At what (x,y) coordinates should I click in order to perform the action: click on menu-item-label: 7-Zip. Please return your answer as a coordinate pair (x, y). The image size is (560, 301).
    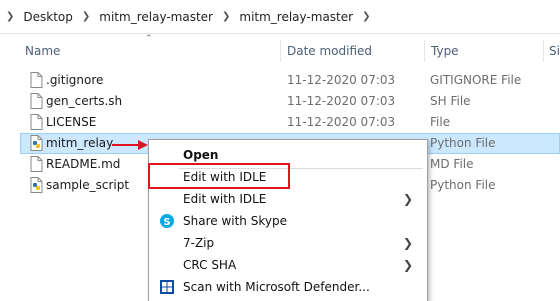
    Looking at the image, I should click on (199, 243).